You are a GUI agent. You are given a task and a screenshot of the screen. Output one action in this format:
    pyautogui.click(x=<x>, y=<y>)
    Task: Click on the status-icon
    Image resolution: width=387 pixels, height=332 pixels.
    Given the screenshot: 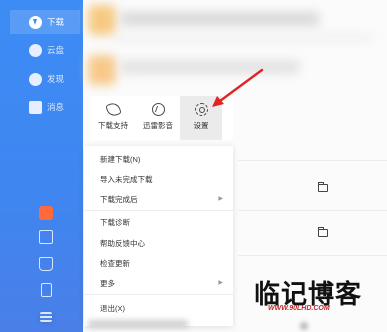 What is the action you would take?
    pyautogui.click(x=304, y=326)
    